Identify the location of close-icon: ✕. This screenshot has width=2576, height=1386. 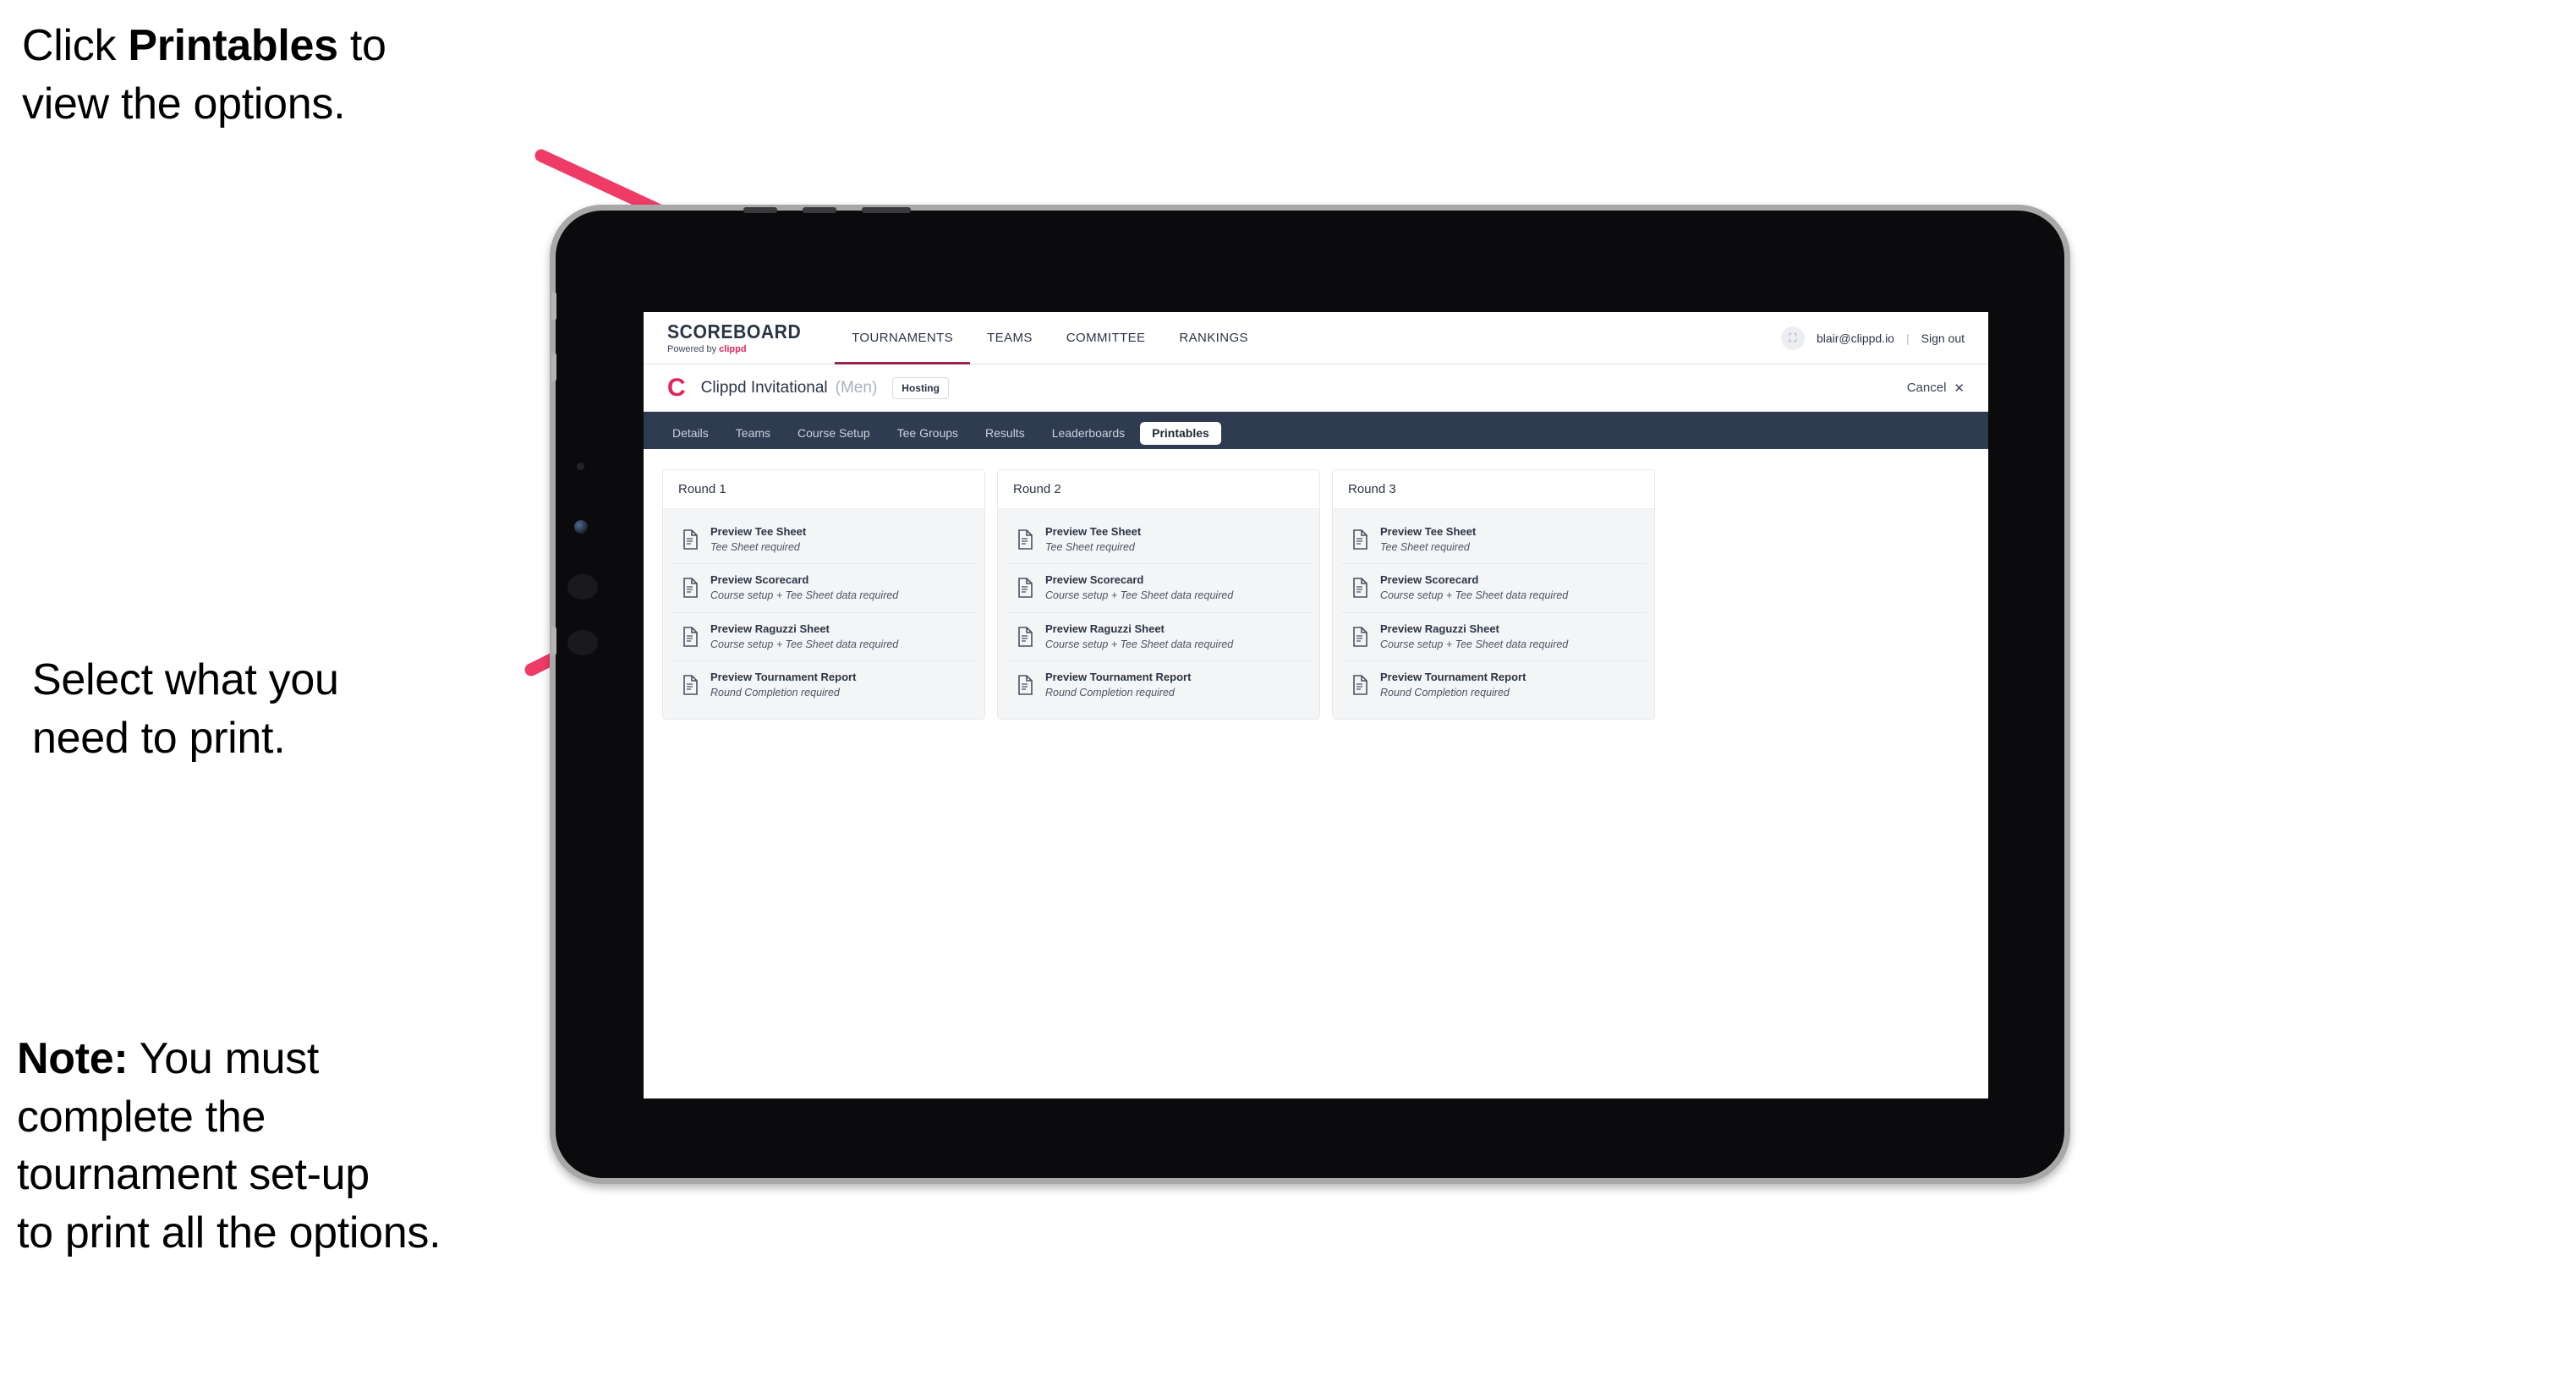
(1959, 388).